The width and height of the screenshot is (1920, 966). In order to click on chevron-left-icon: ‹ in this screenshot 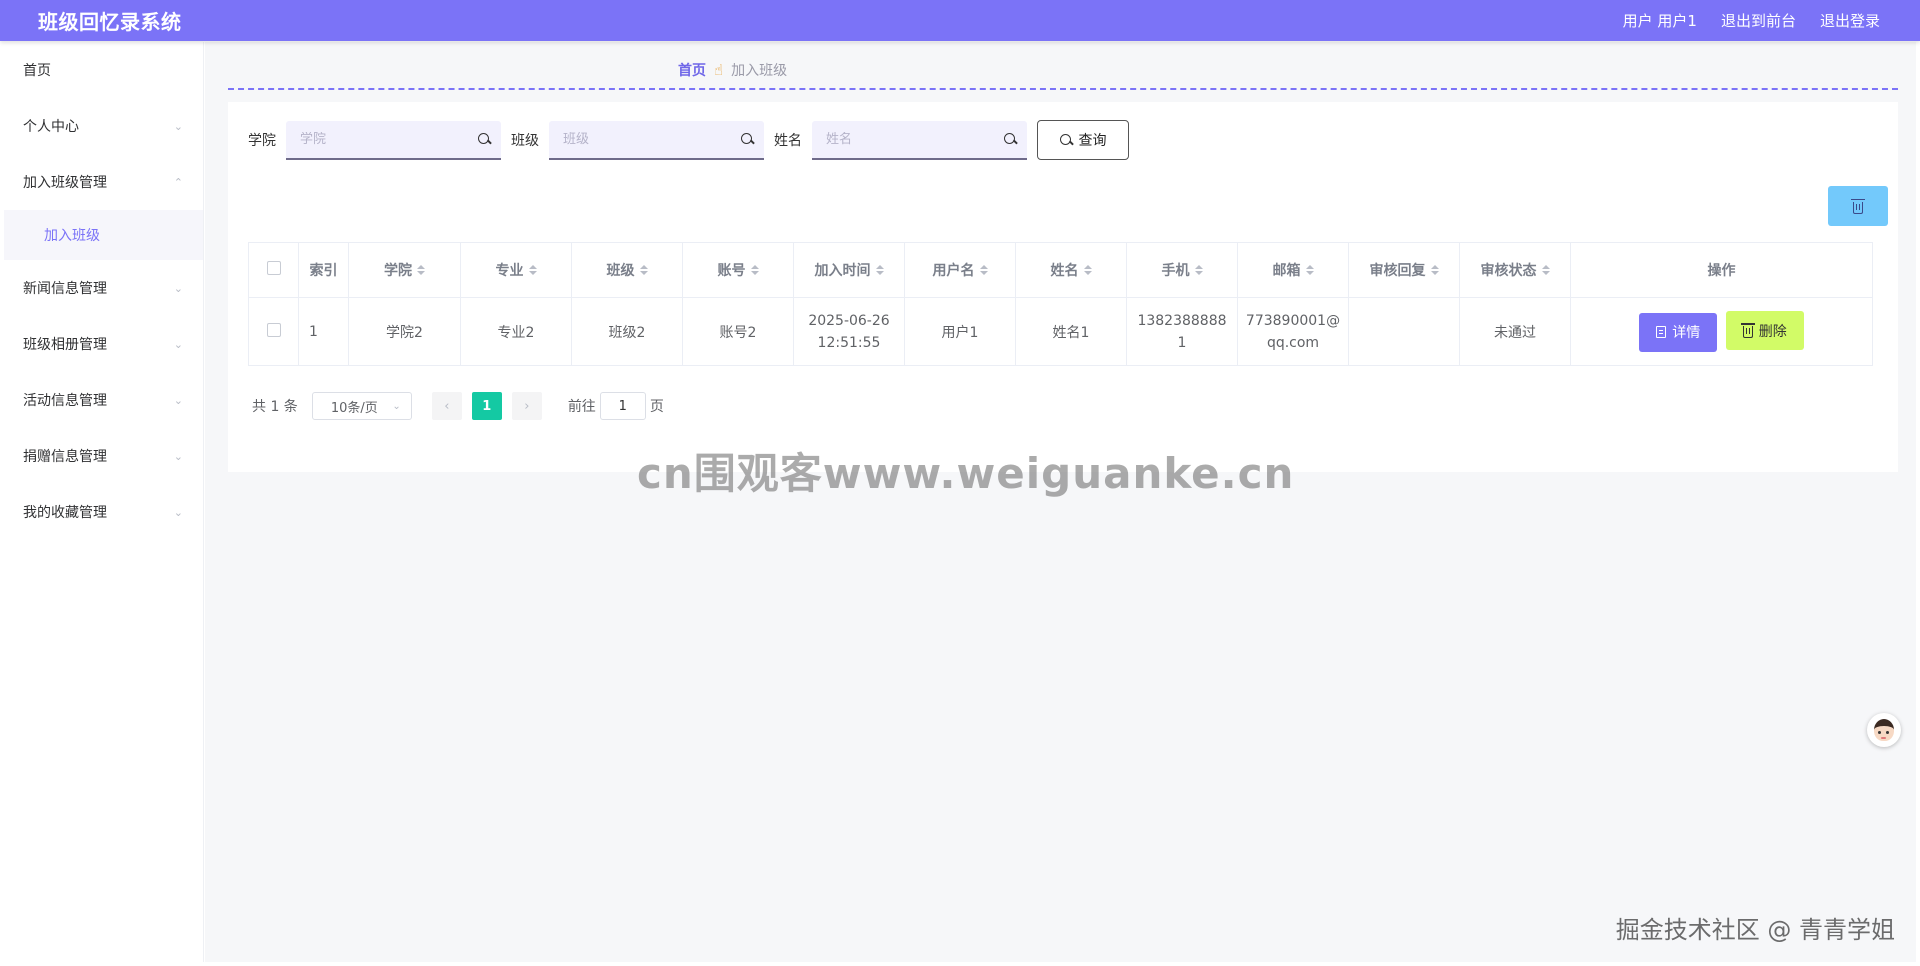, I will do `click(447, 406)`.